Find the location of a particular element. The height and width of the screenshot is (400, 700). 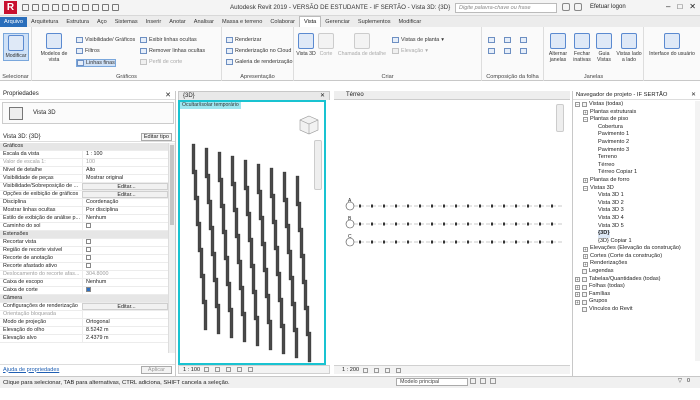

section-icon is located at coordinates (105, 7).